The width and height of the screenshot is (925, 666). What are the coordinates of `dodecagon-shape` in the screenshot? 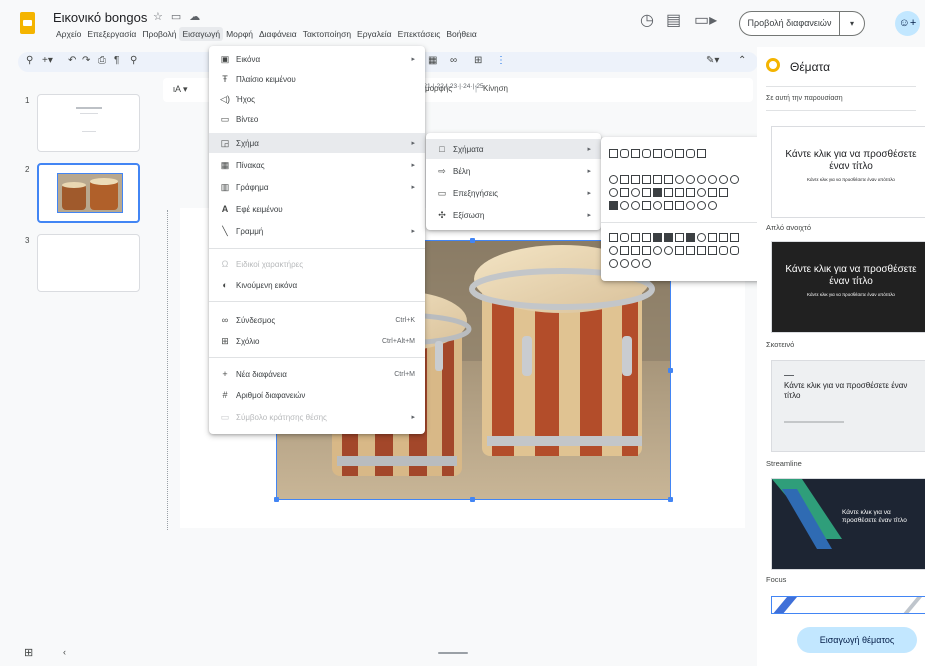 It's located at (734, 179).